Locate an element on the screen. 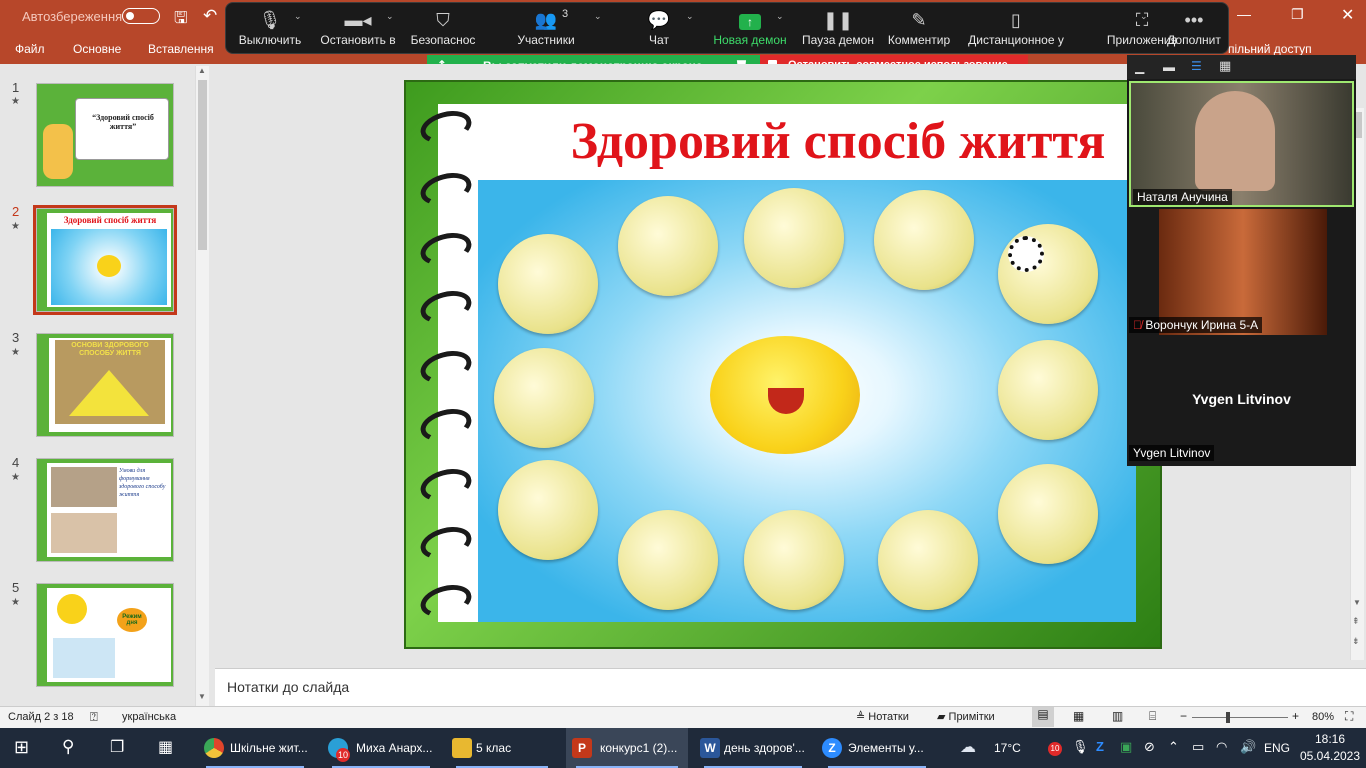 The height and width of the screenshot is (768, 1366). tray-stop-icon: ⊘ is located at coordinates (1149, 747).